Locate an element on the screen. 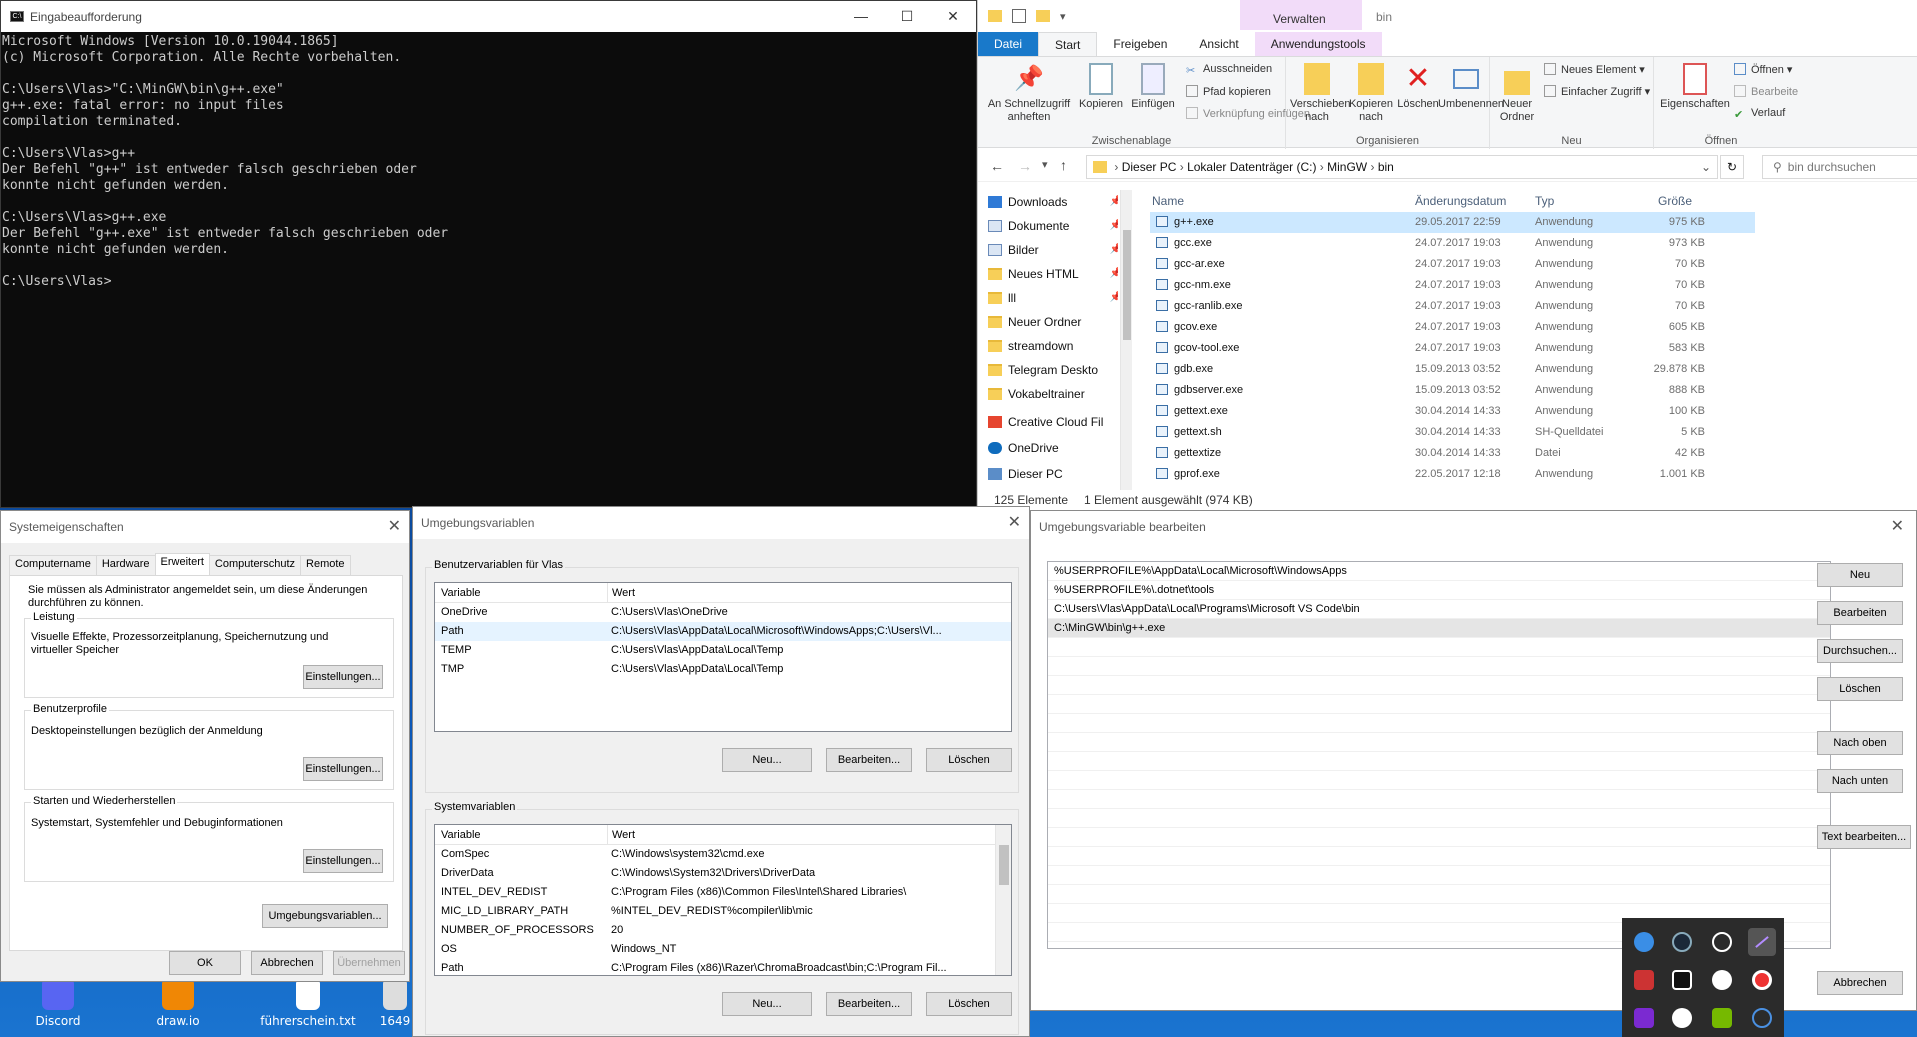 This screenshot has height=1037, width=1917. desktop-icon-drawio: draw.io is located at coordinates (178, 1003).